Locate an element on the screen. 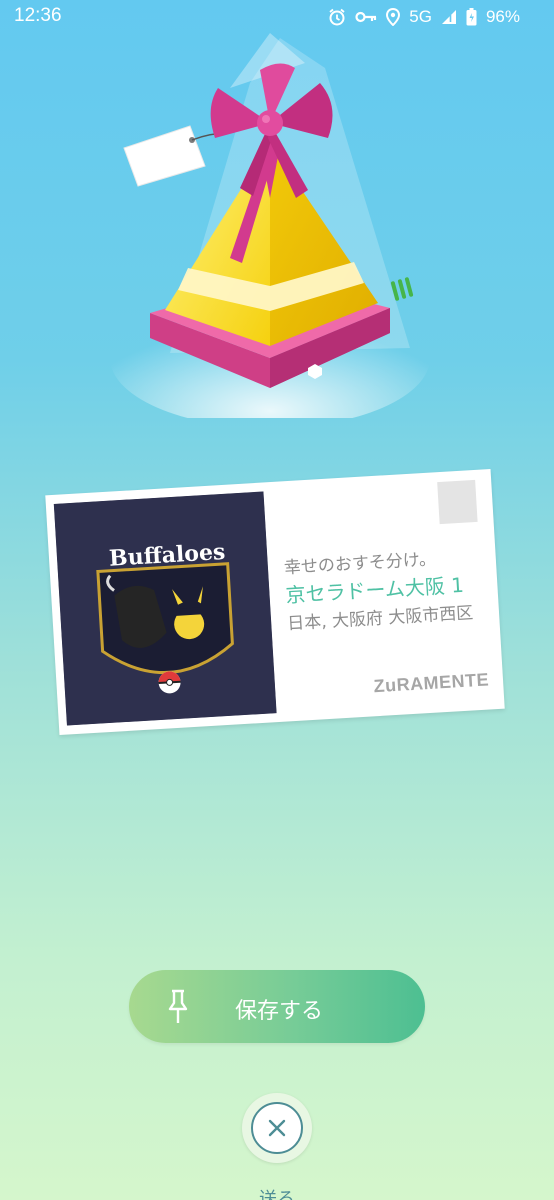  bottom-label: 送る is located at coordinates (277, 1193).